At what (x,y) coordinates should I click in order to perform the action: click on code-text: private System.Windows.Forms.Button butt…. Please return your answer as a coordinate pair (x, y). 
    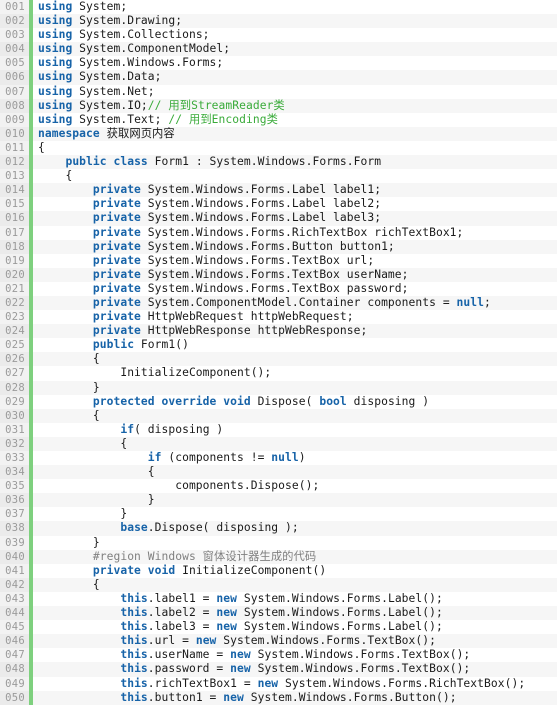
    Looking at the image, I should click on (297, 247).